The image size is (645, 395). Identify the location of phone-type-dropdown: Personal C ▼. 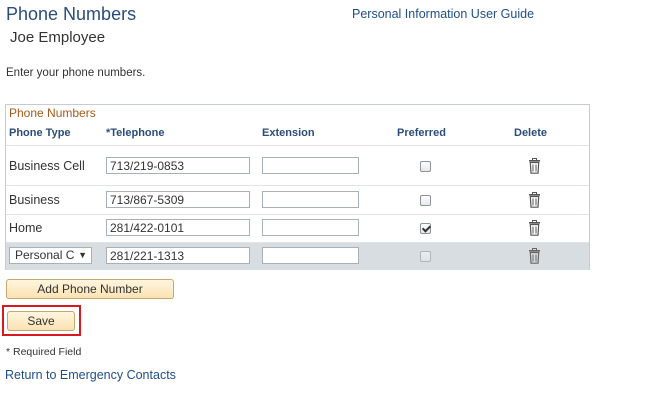
(50, 255).